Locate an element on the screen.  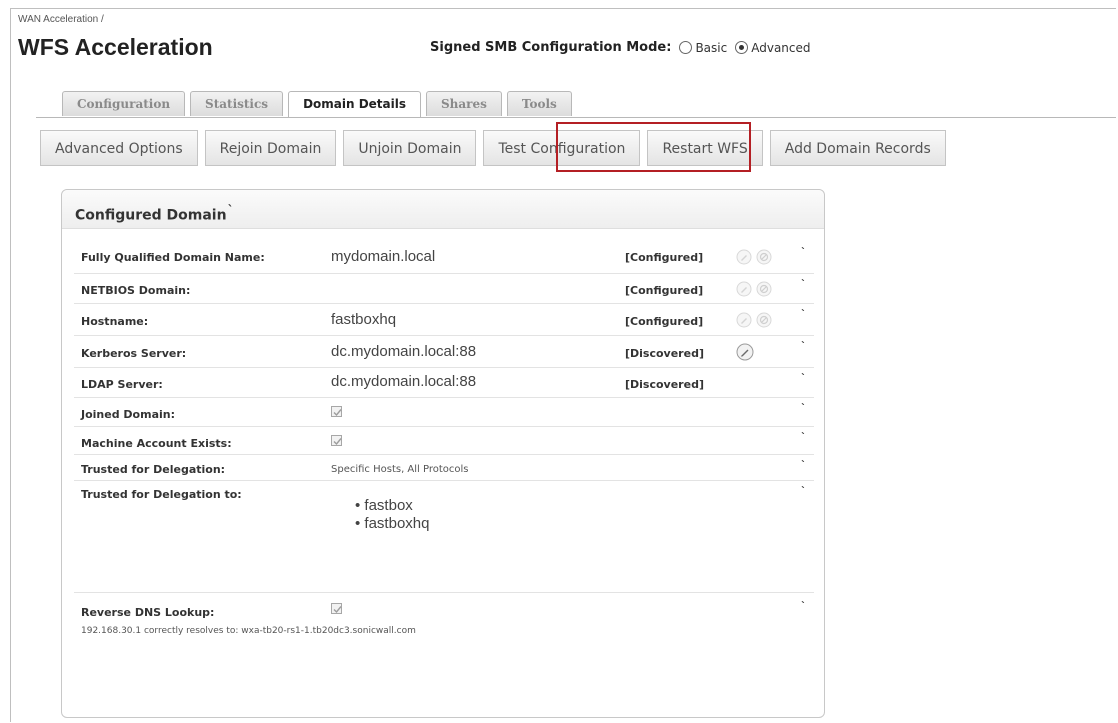
tab-divider is located at coordinates (576, 117).